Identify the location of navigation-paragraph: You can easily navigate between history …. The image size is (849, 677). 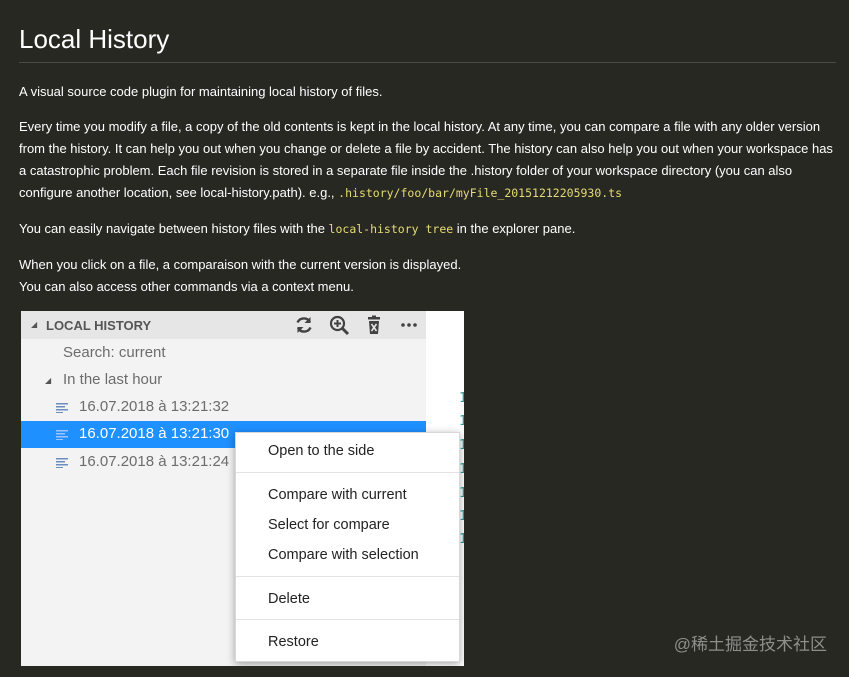
(429, 229).